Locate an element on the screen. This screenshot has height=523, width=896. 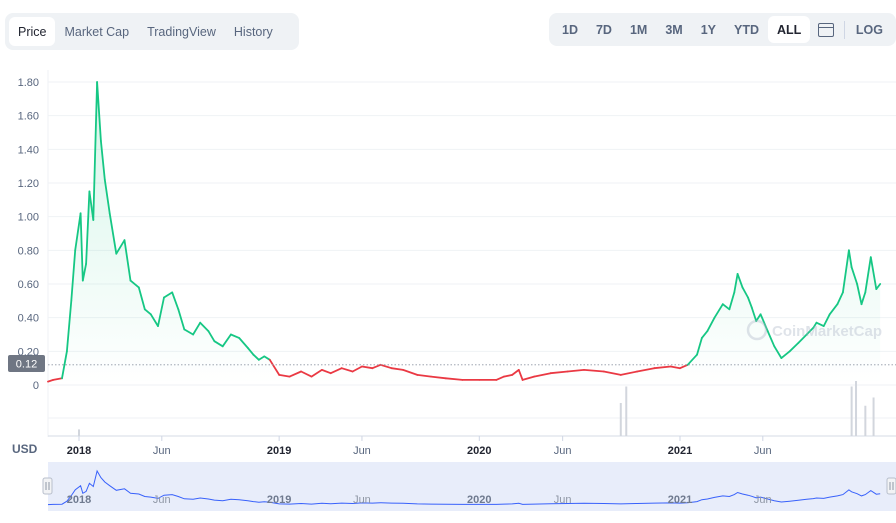
y-tick-label: 0.20 is located at coordinates (28, 352).